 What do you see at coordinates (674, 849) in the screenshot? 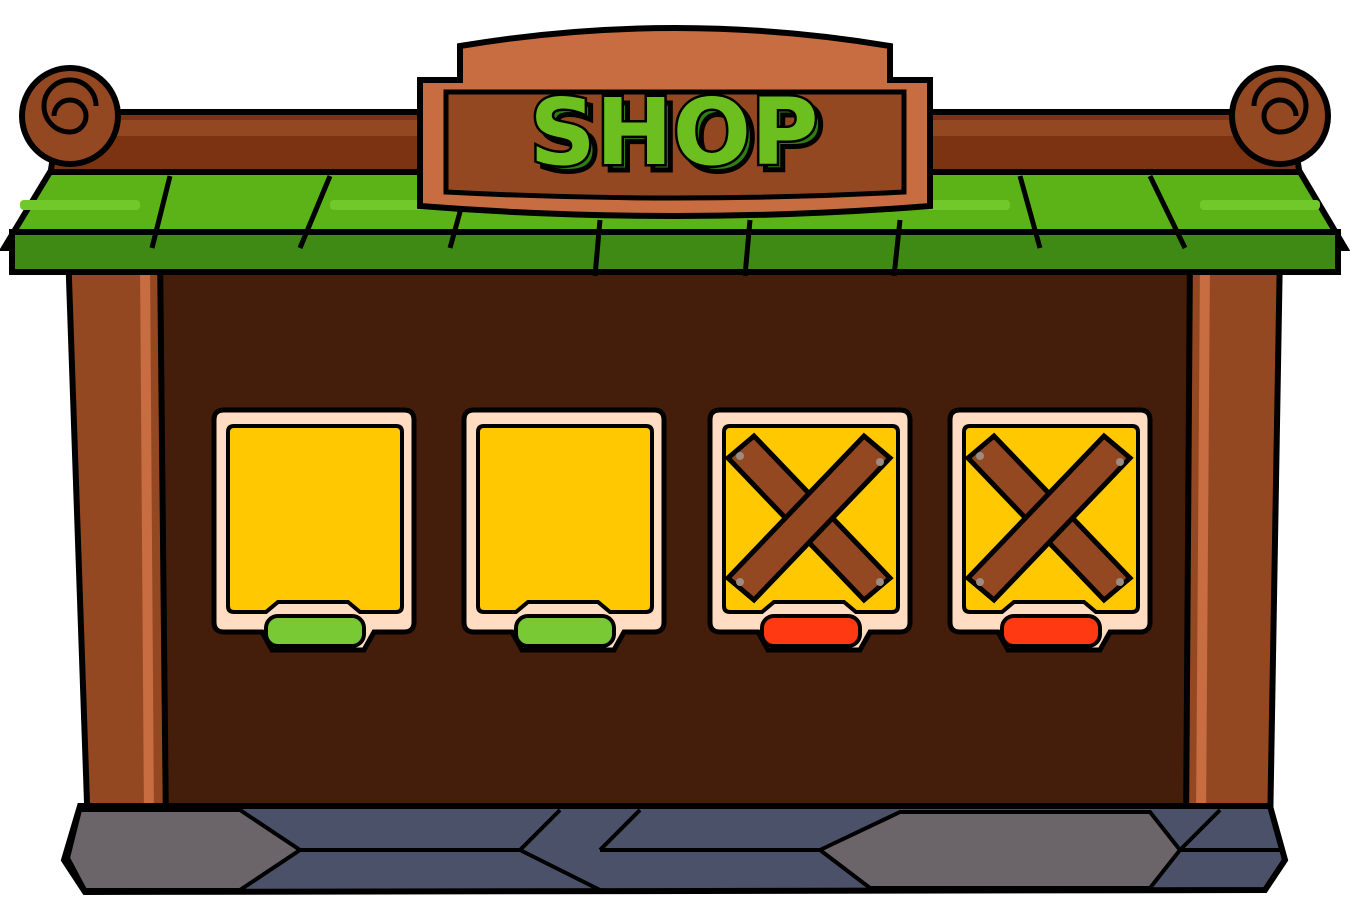
I see `stone-floor` at bounding box center [674, 849].